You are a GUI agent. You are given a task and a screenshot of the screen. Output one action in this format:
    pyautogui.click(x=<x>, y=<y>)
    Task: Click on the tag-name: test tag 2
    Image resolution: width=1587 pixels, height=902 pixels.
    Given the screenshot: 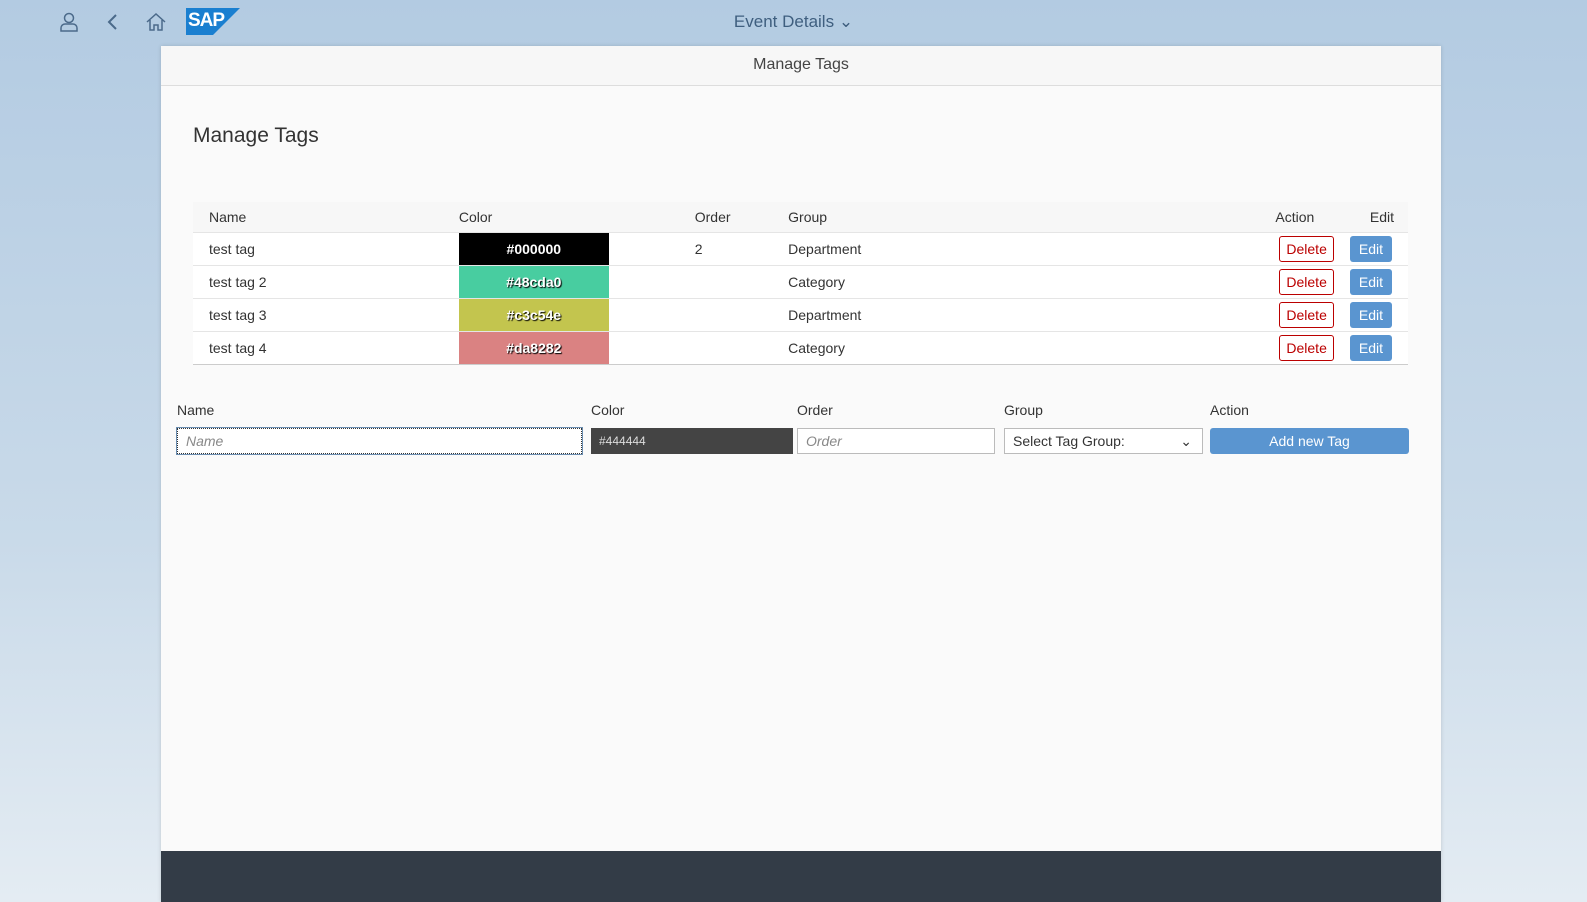 What is the action you would take?
    pyautogui.click(x=326, y=282)
    